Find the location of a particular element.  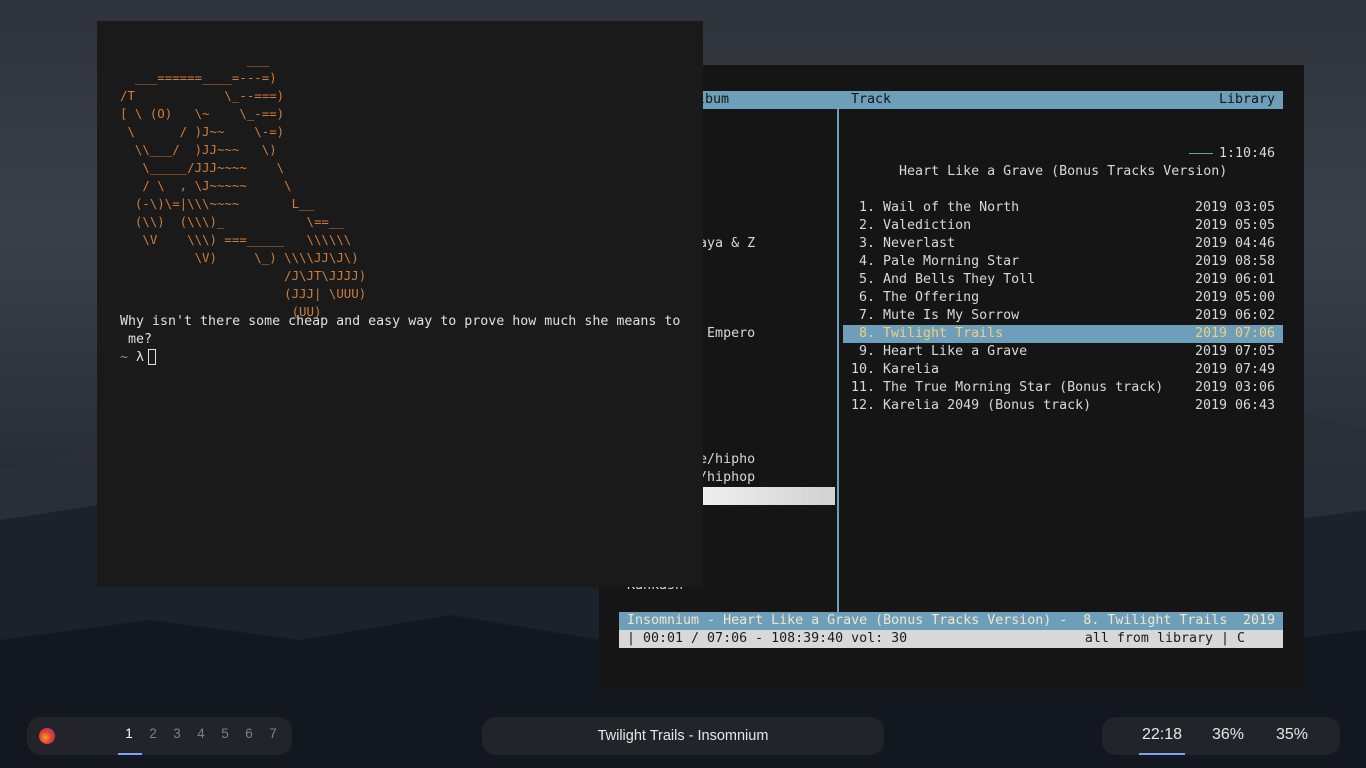

status-bar: 22:18 36% 35% is located at coordinates (1221, 736).